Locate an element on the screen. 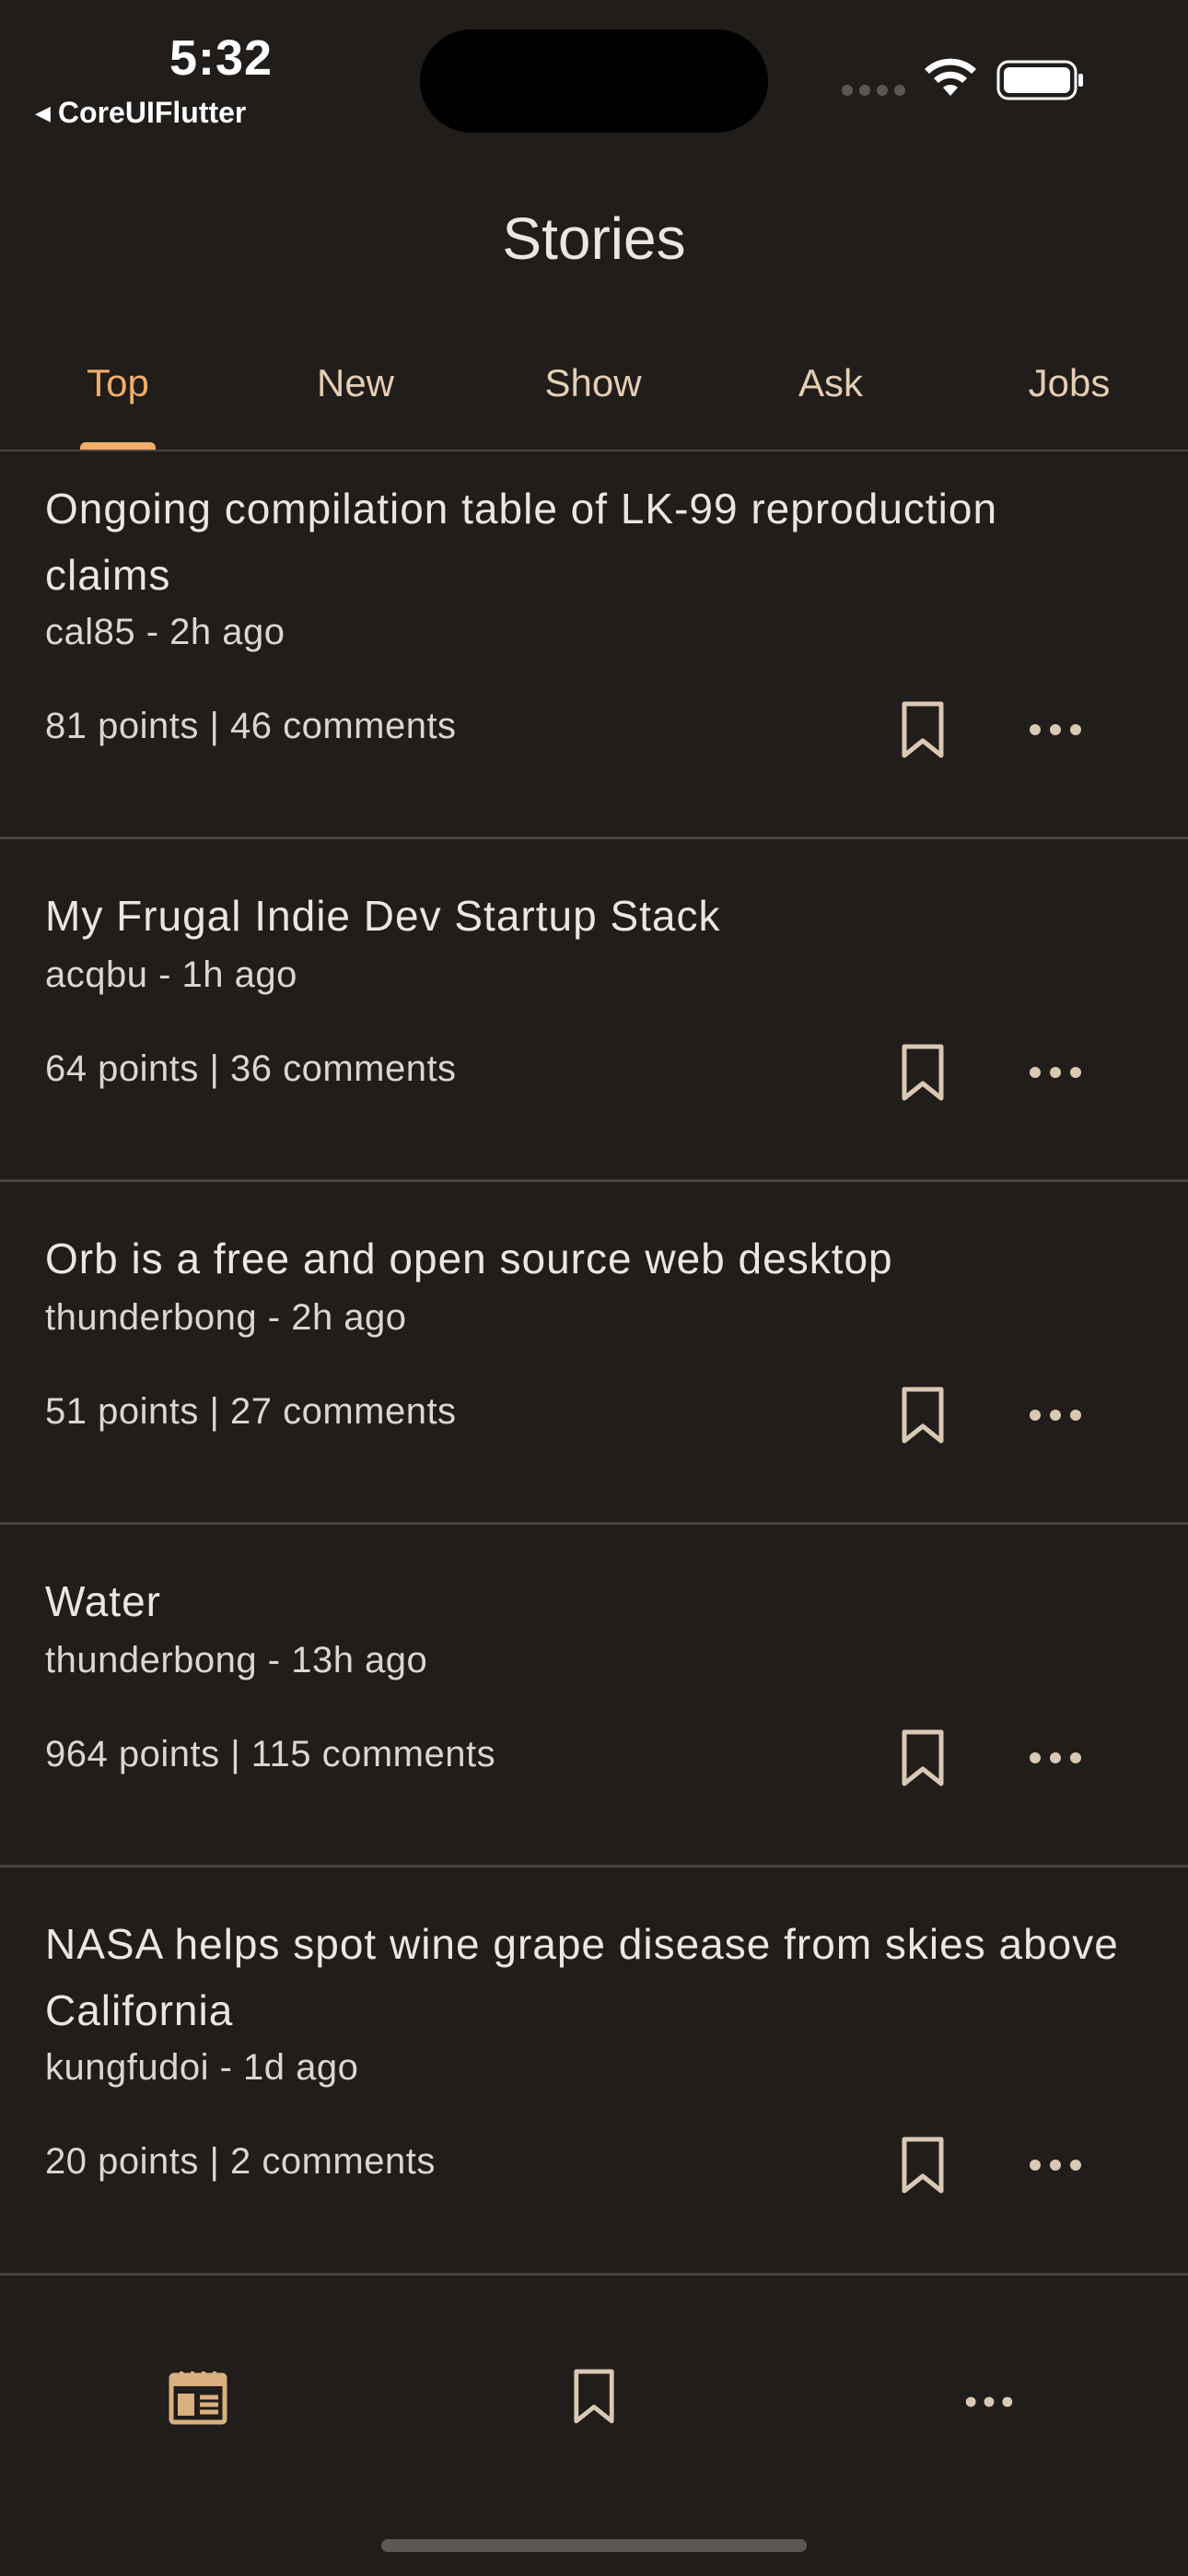  page-title: Stories is located at coordinates (594, 238).